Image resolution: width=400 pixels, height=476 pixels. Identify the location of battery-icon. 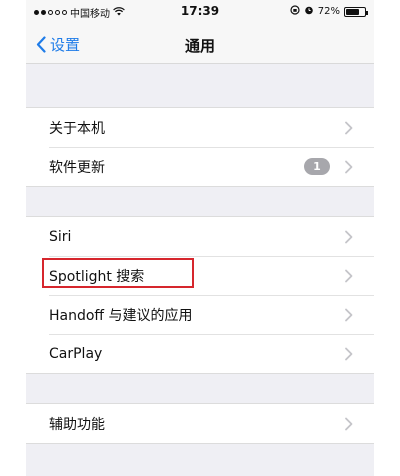
(356, 11).